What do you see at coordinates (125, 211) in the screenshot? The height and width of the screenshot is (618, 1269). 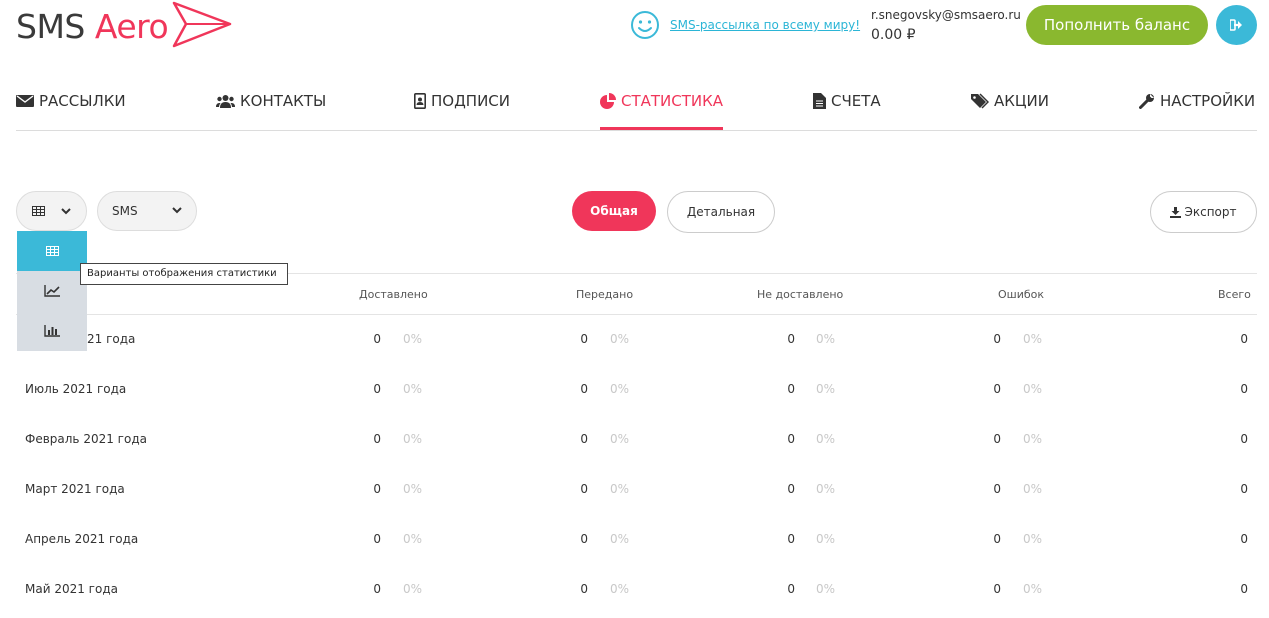 I see `message-type-value: SMS` at bounding box center [125, 211].